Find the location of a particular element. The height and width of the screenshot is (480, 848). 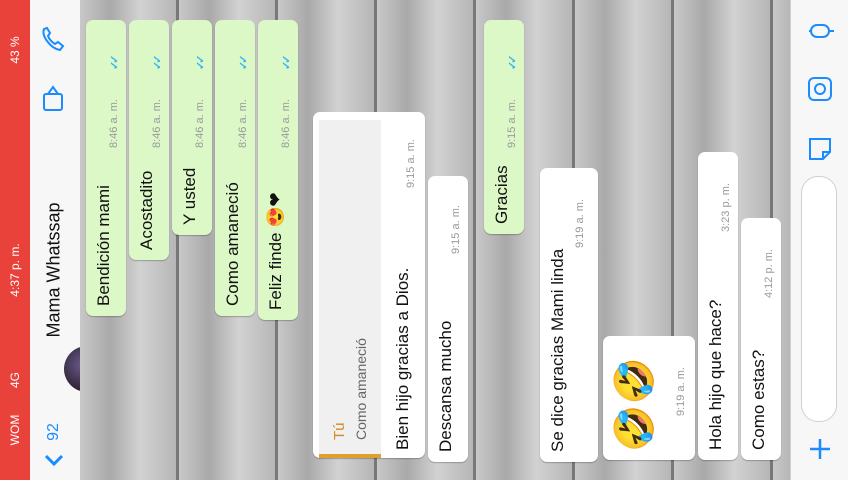

message-text: Bien hijo gracias a Dios. is located at coordinates (402, 358).